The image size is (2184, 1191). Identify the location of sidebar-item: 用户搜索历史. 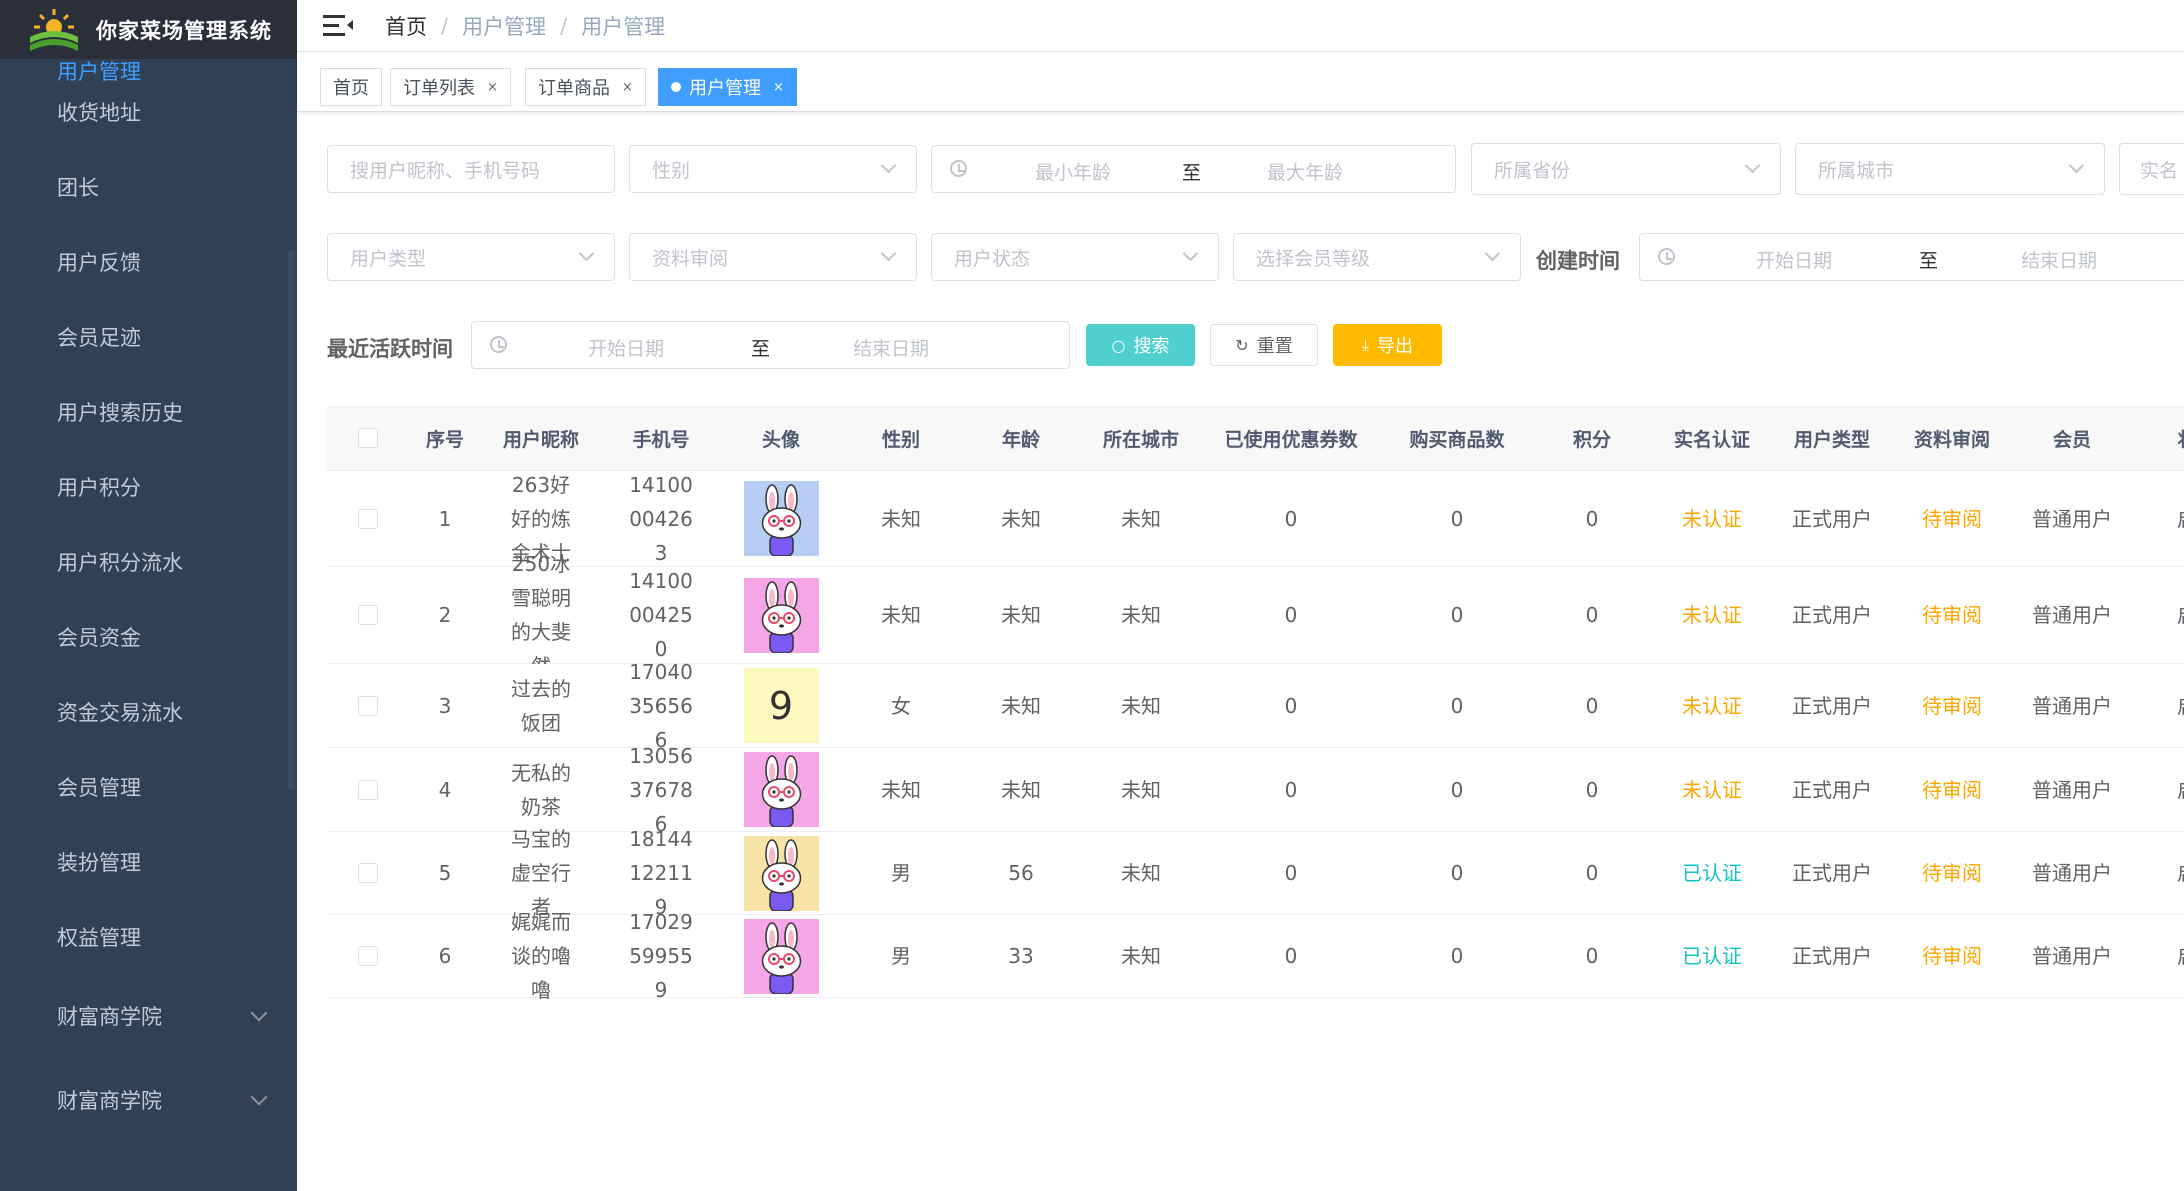
(148, 411).